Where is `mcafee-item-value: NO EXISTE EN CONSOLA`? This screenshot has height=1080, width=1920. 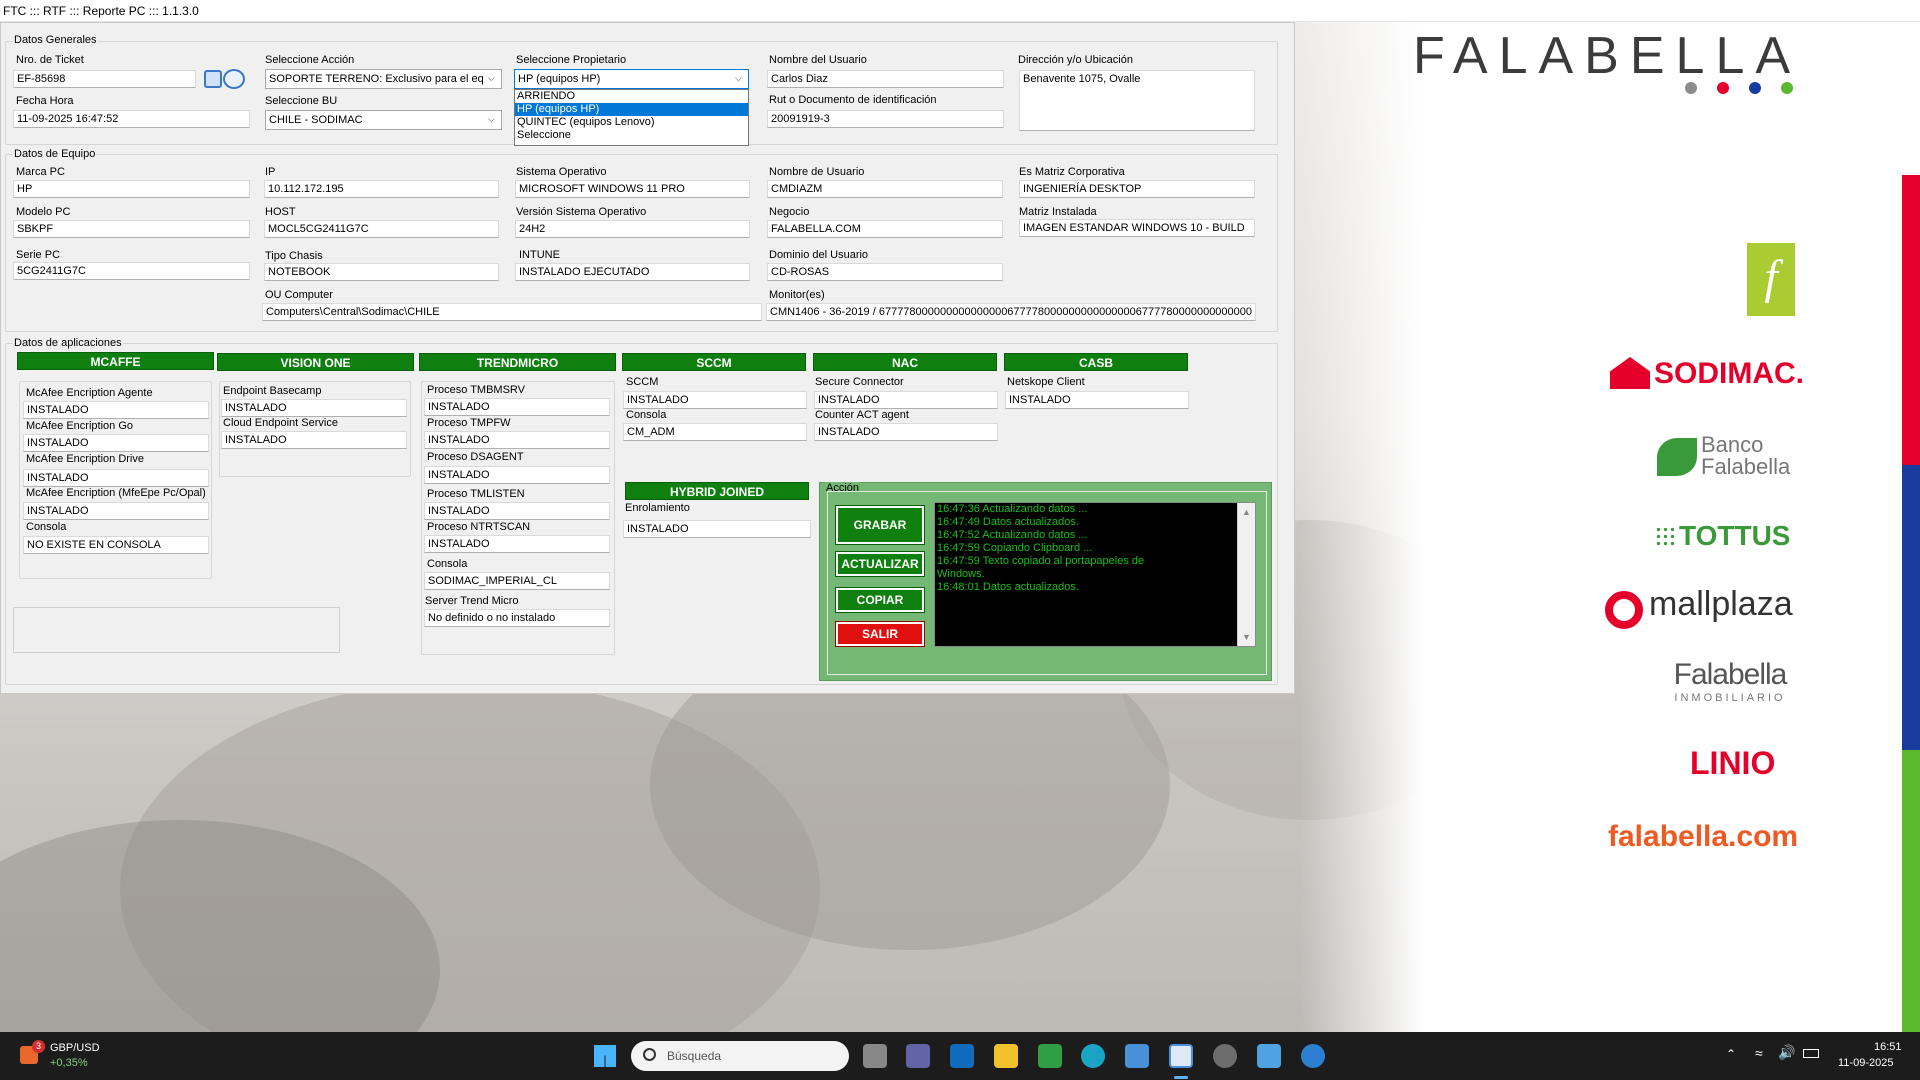
mcafee-item-value: NO EXISTE EN CONSOLA is located at coordinates (116, 545).